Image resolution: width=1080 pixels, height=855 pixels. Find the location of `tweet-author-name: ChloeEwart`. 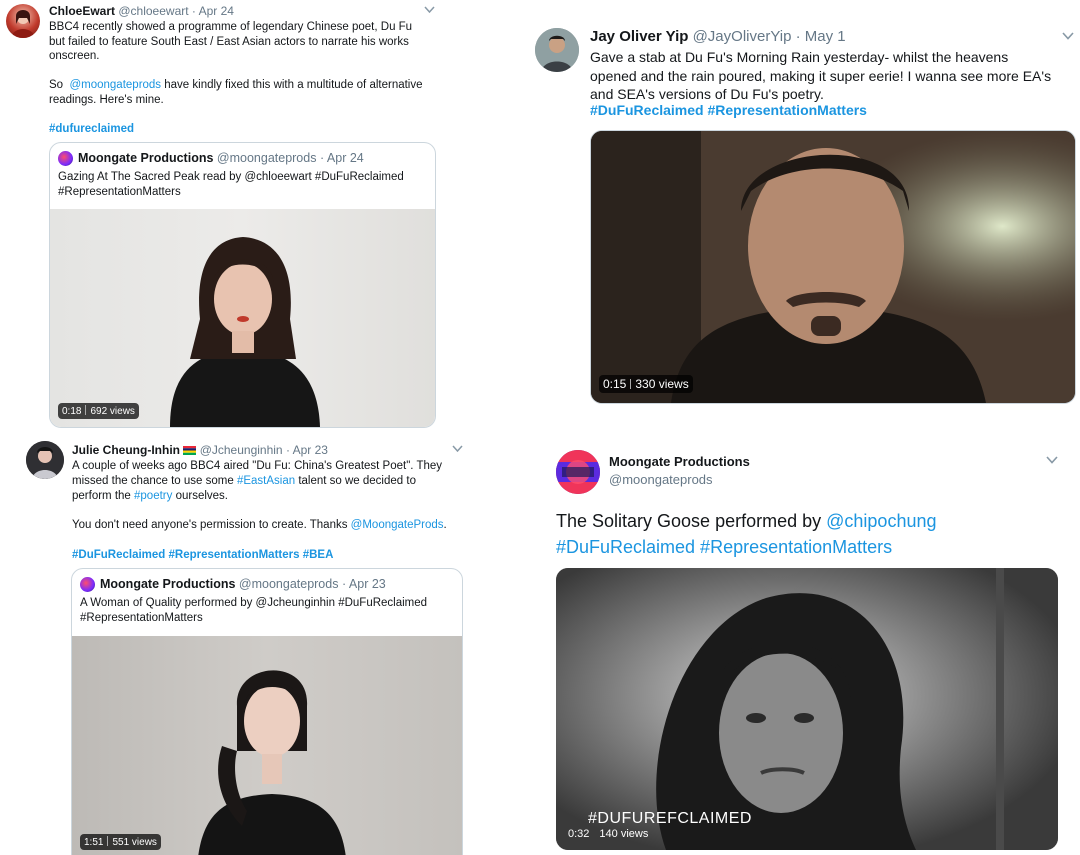

tweet-author-name: ChloeEwart is located at coordinates (82, 11).